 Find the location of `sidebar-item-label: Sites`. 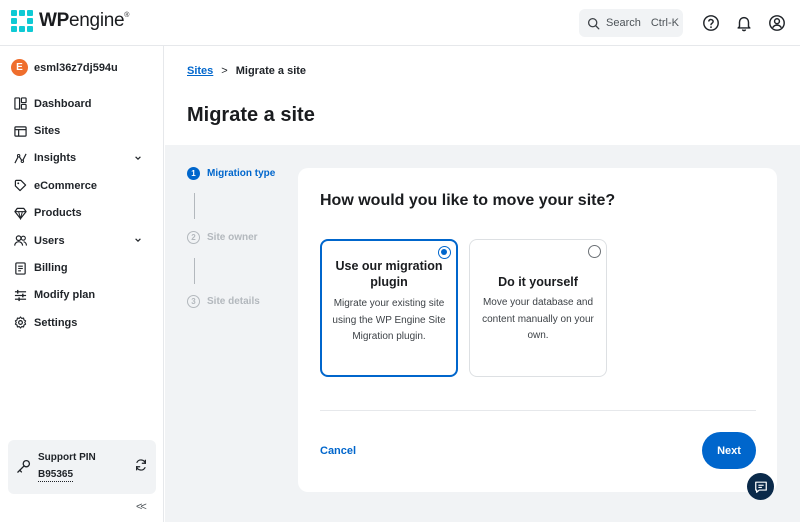

sidebar-item-label: Sites is located at coordinates (47, 131).